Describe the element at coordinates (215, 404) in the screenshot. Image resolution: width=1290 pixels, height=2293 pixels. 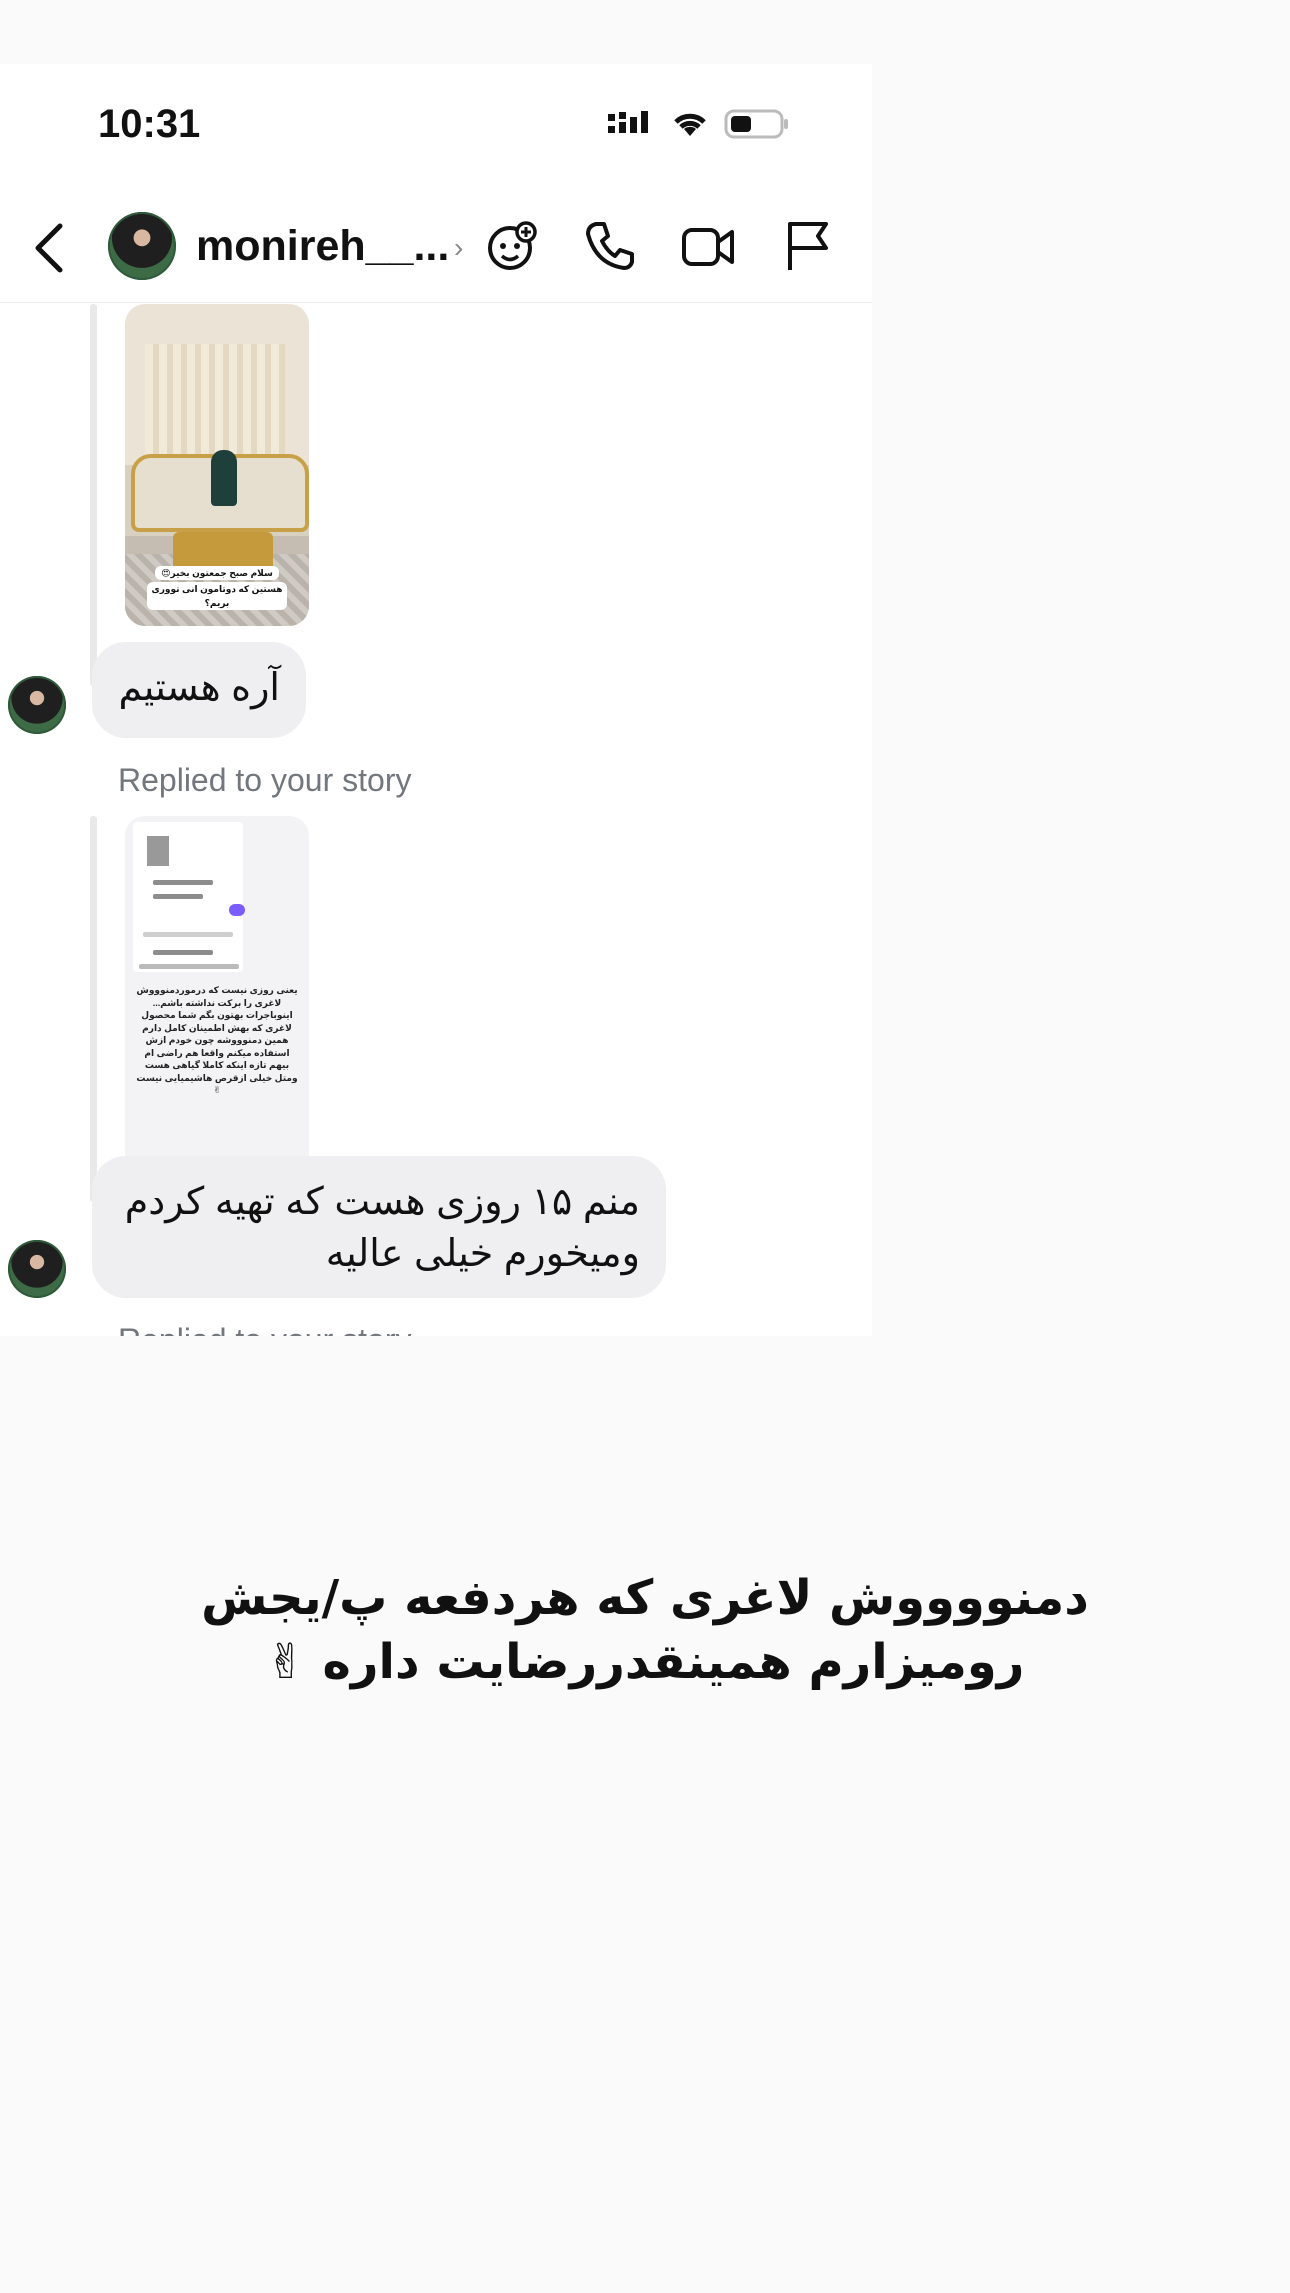
I see `story-photo-curtain` at that location.